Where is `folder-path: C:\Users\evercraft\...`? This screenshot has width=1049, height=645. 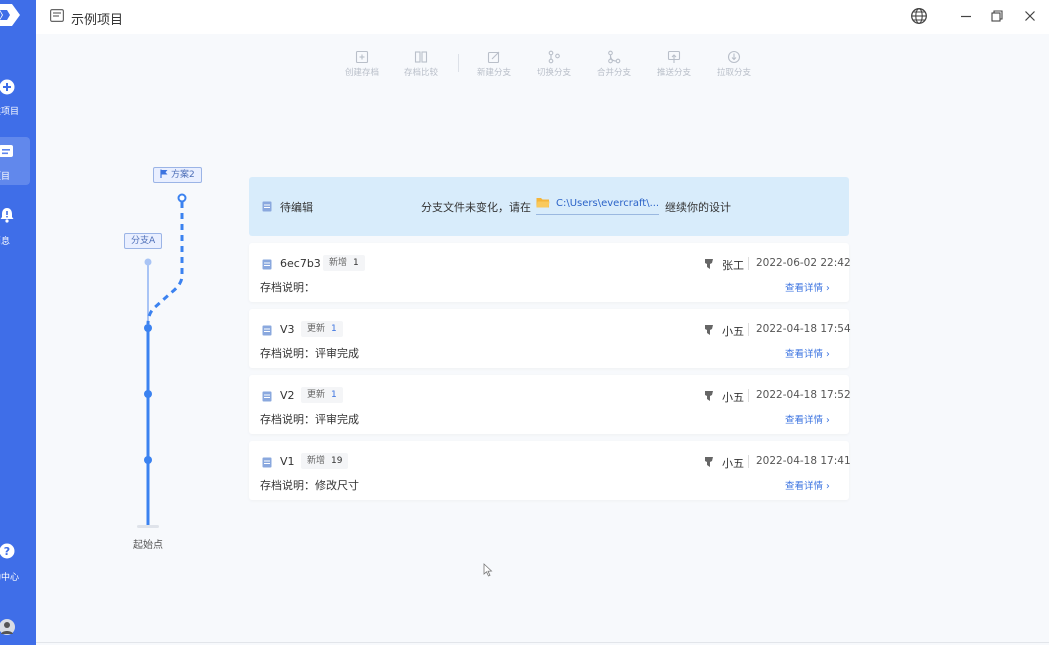
folder-path: C:\Users\evercraft\... is located at coordinates (608, 203).